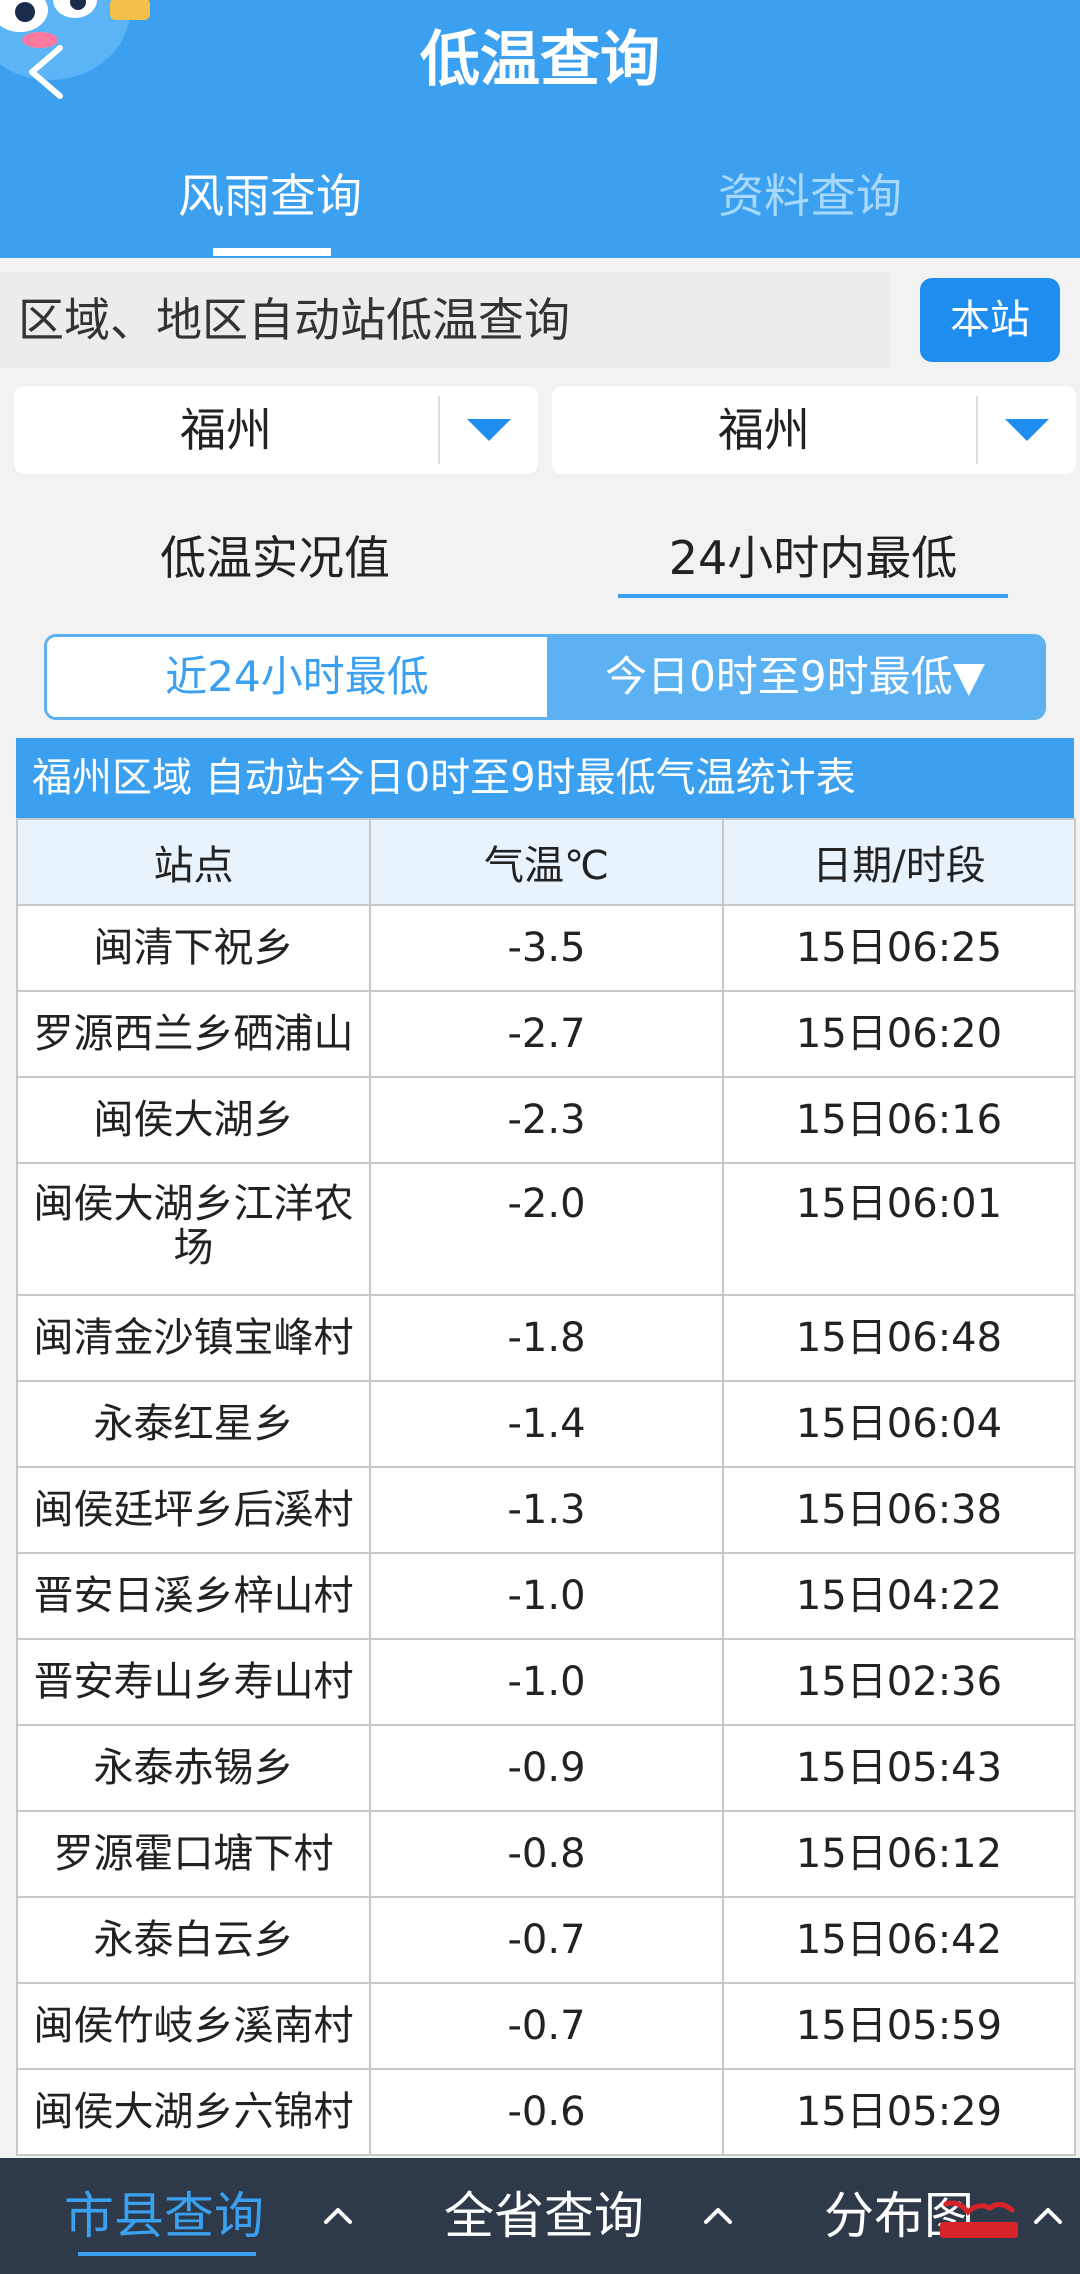 The width and height of the screenshot is (1080, 2274). I want to click on table-row: 永泰白云乡 -0.7 15日06:42, so click(546, 1940).